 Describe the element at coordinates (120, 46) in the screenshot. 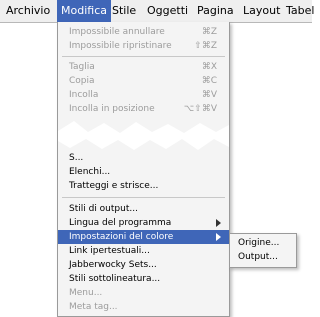

I see `menu-item-label: Impossibile ripristinare` at that location.